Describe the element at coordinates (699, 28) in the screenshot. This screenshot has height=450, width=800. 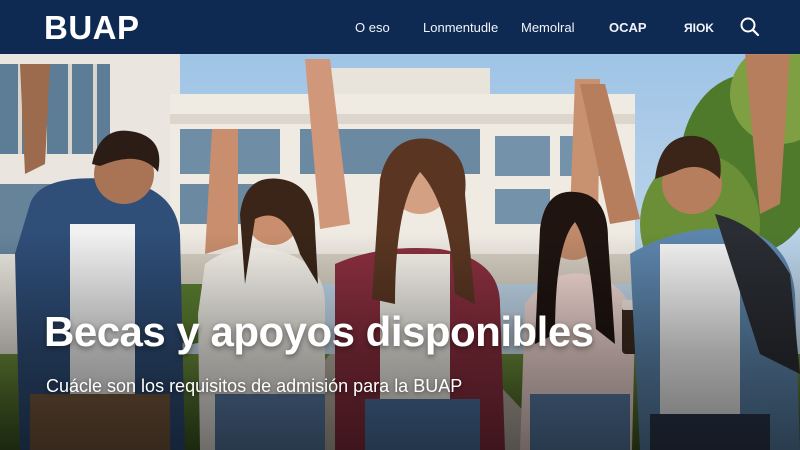
I see `nav-item-5: ЯIOK` at that location.